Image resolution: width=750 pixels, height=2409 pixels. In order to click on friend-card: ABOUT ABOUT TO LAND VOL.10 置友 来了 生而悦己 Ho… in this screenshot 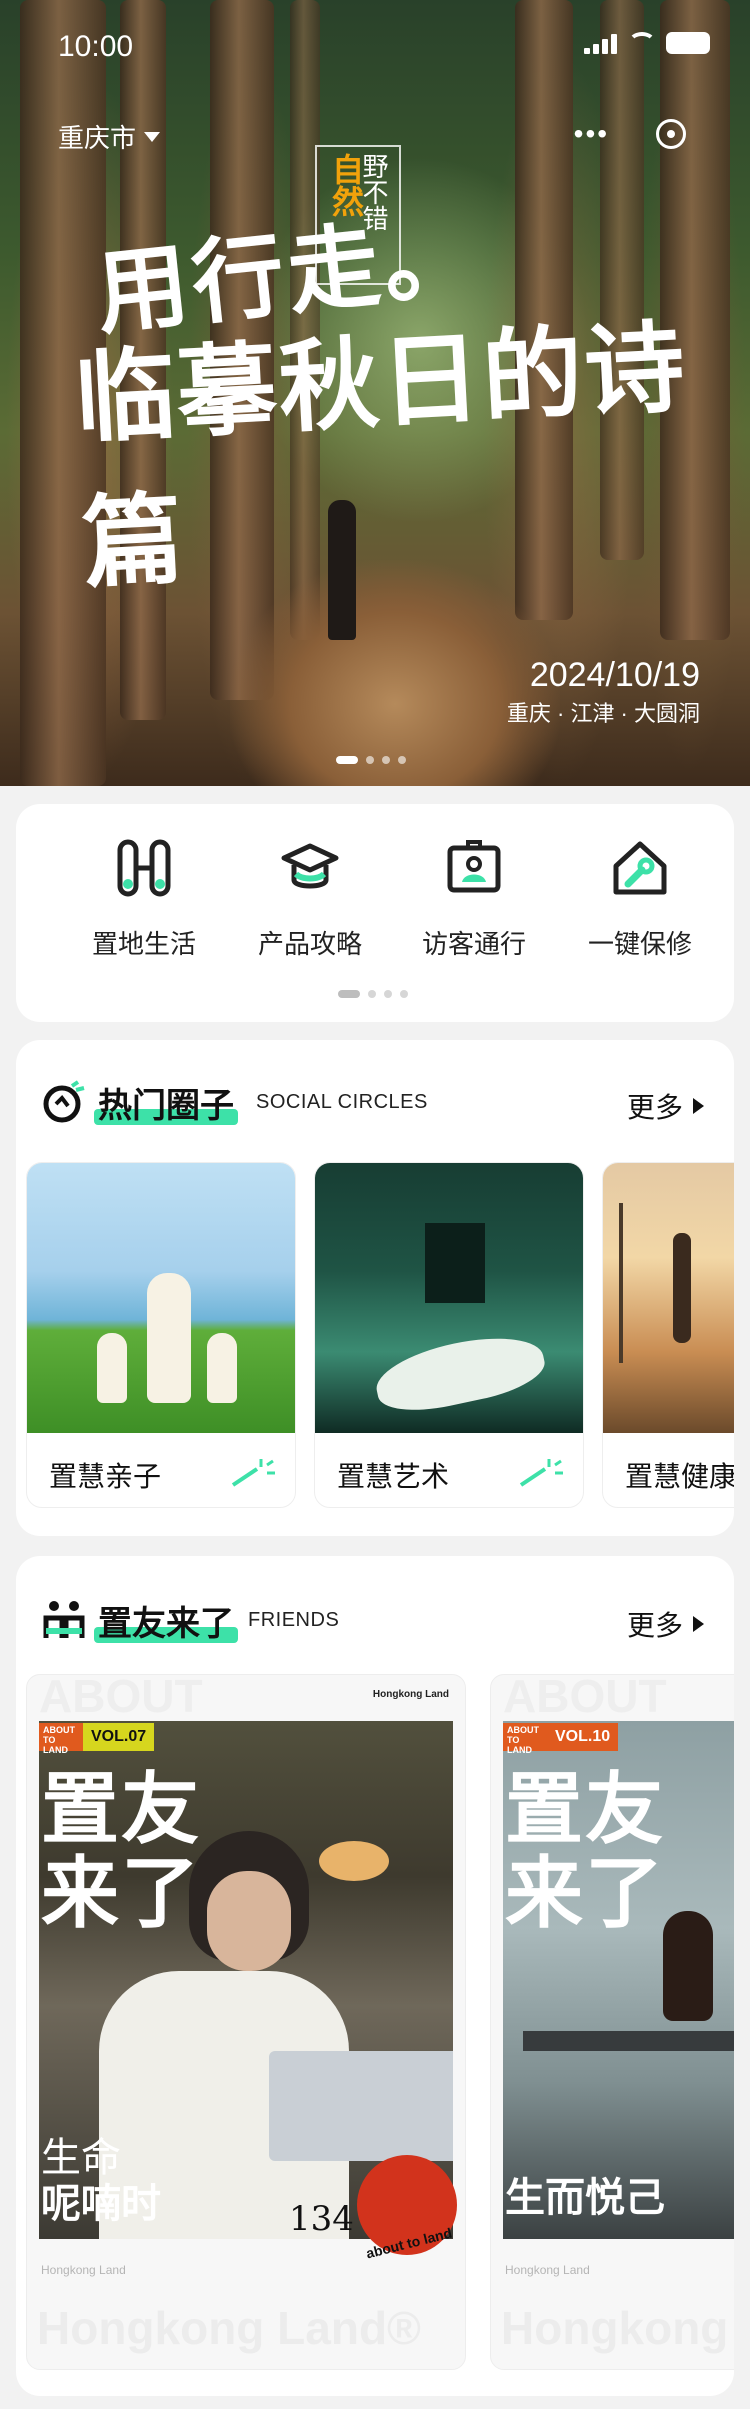, I will do `click(612, 2022)`.